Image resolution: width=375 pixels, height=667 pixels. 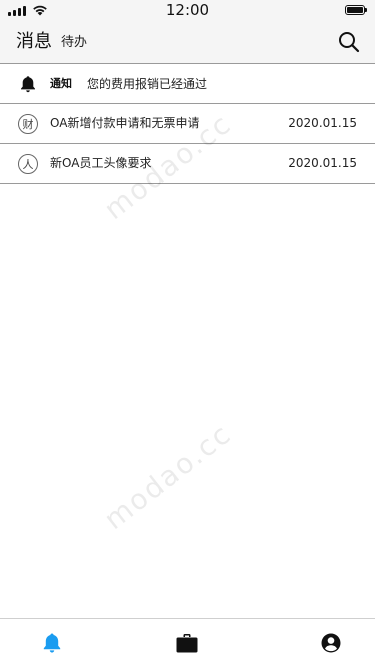 I want to click on person-icon: 人, so click(x=28, y=164).